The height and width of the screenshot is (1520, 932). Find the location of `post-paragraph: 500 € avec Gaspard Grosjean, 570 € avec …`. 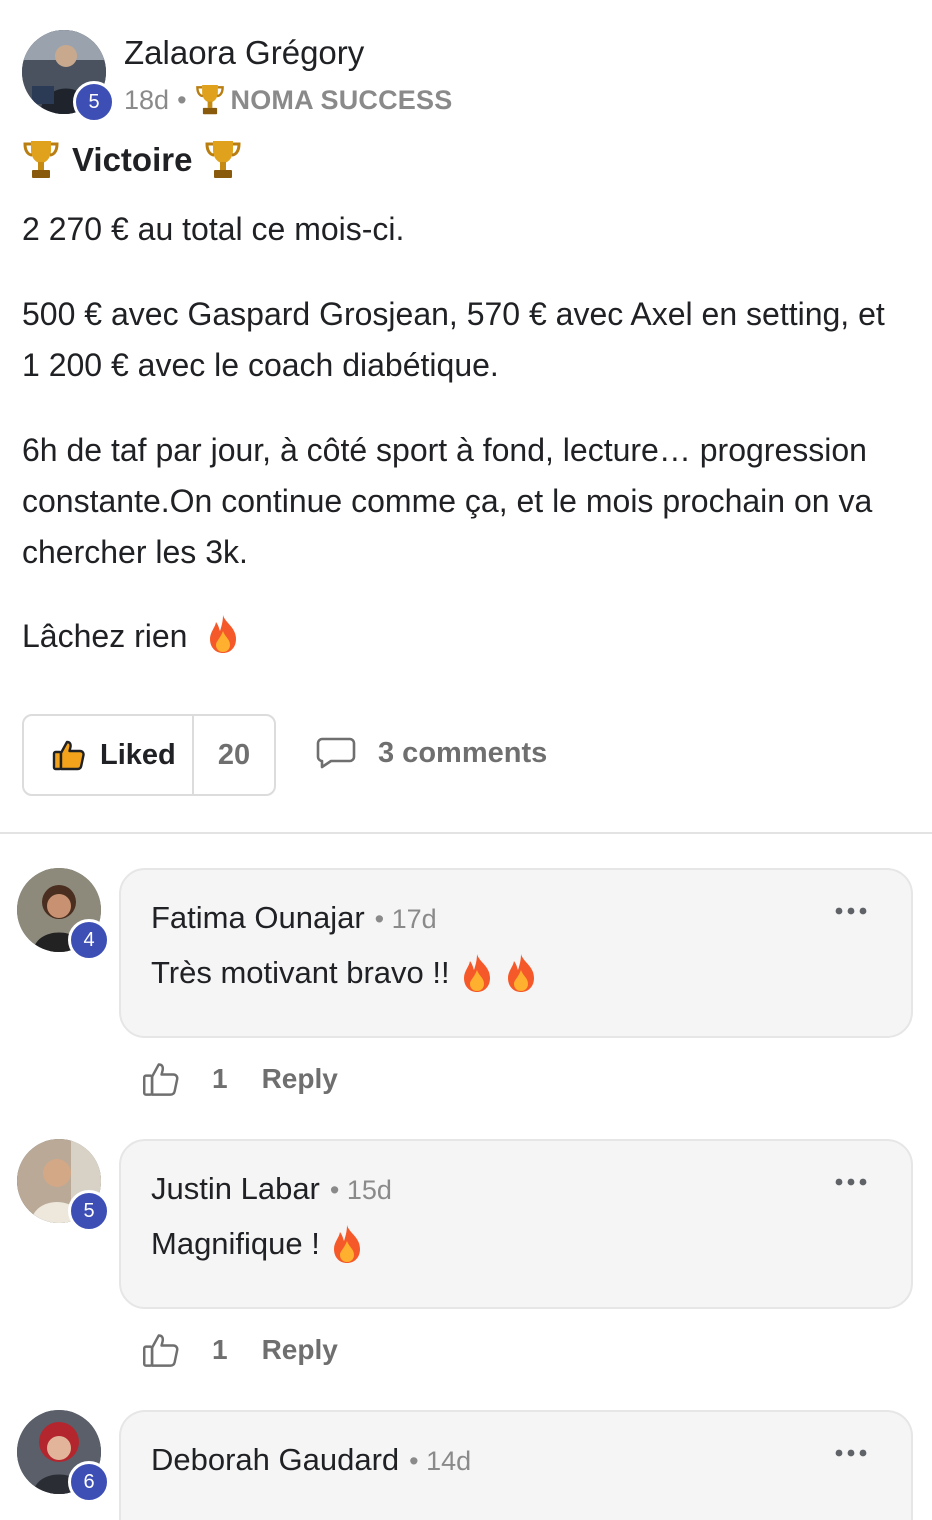

post-paragraph: 500 € avec Gaspard Grosjean, 570 € avec … is located at coordinates (453, 339).